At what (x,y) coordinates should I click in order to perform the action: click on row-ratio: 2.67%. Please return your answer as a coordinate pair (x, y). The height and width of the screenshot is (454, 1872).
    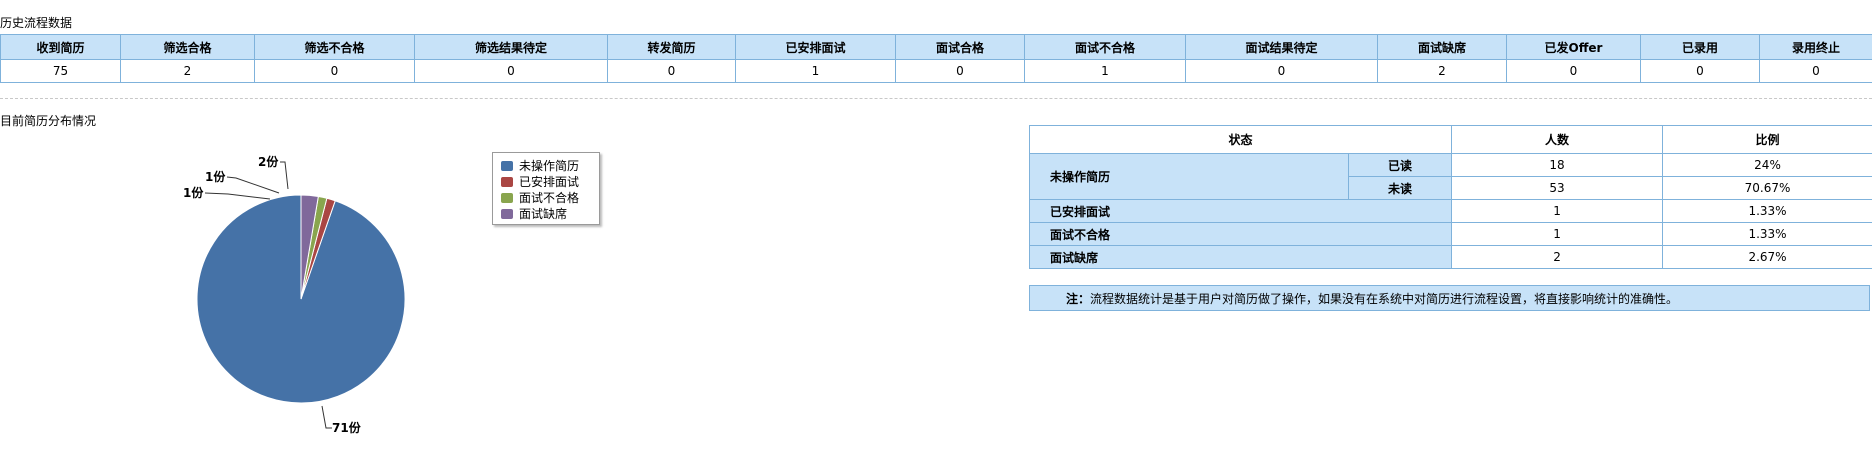
    Looking at the image, I should click on (1767, 257).